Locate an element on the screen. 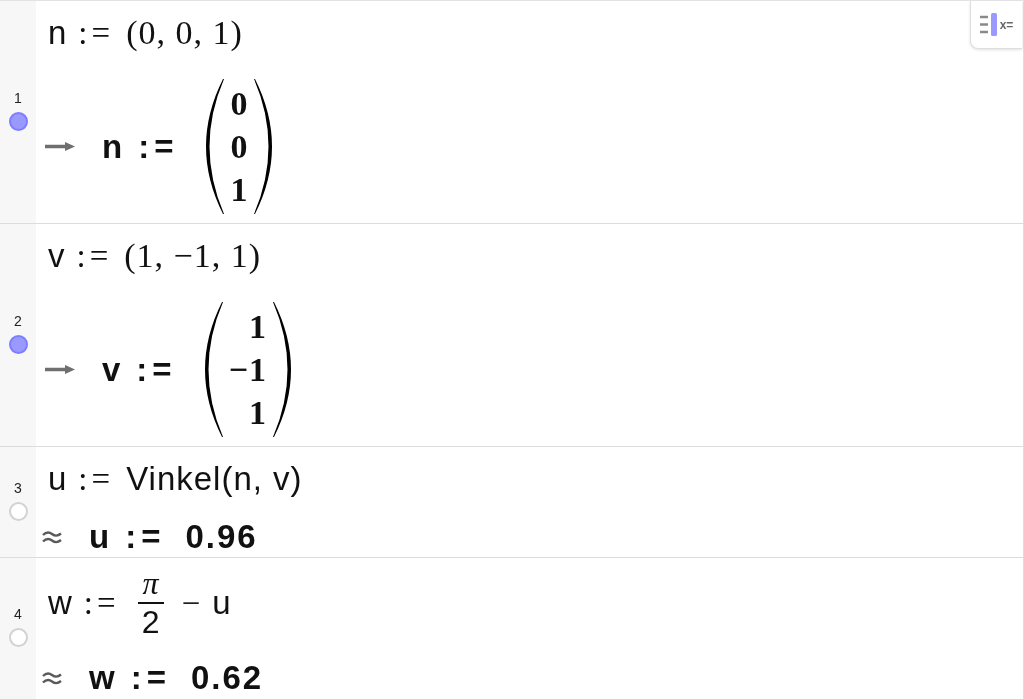 This screenshot has width=1024, height=699. coordinate-tuple: (0, 0, 1) is located at coordinates (184, 33).